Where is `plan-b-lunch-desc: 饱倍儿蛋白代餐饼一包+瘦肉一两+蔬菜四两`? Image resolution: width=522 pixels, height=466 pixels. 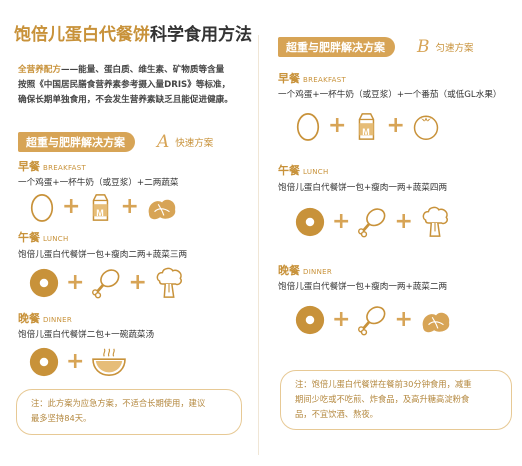
plan-b-lunch-desc: 饱倍儿蛋白代餐饼一包+瘦肉一两+蔬菜四两 is located at coordinates (363, 188).